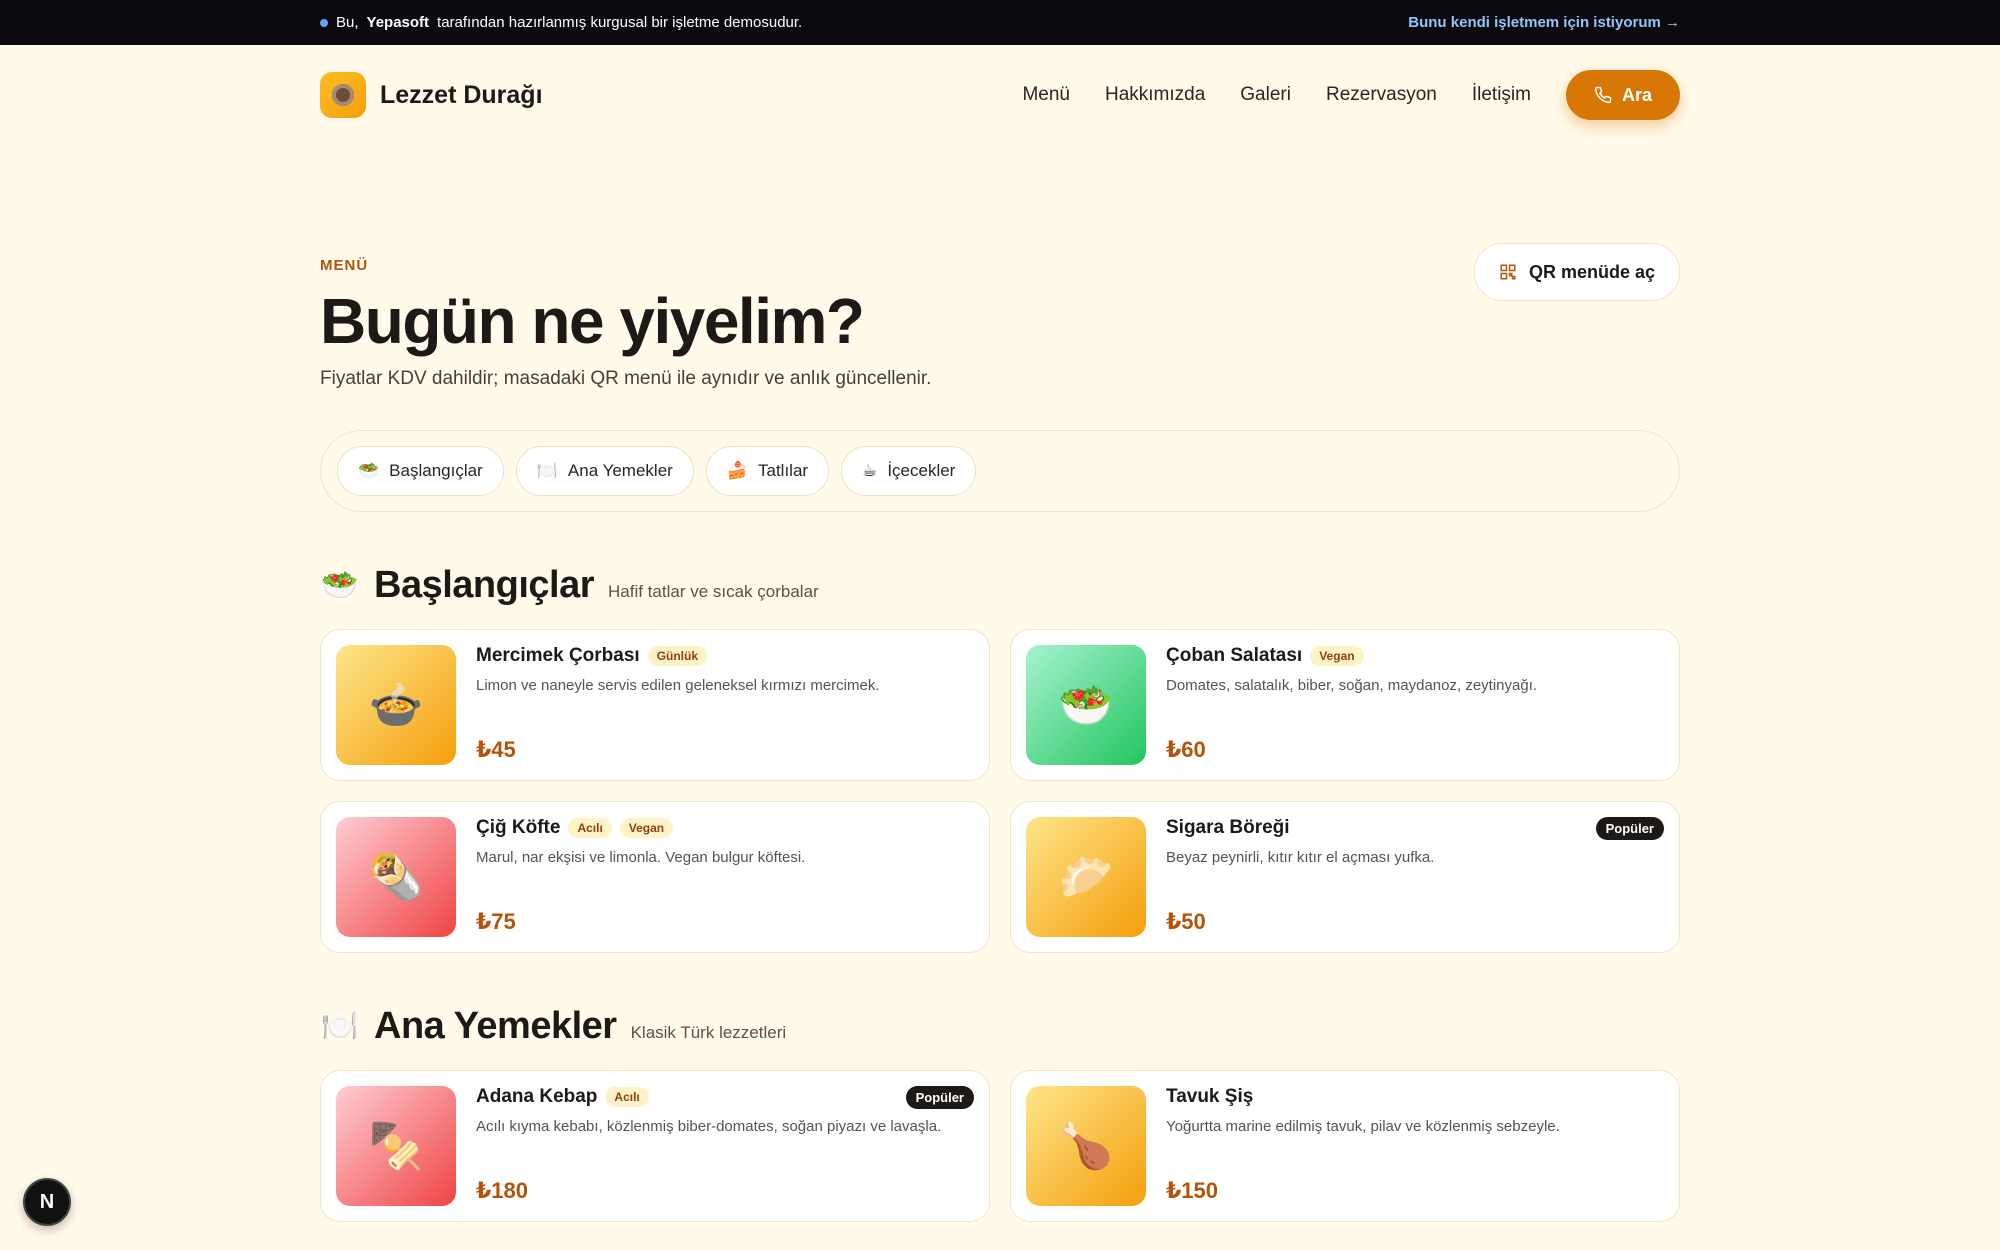 This screenshot has height=1250, width=2000. What do you see at coordinates (1415, 828) in the screenshot?
I see `dish-title-row: Sigara Böreği` at bounding box center [1415, 828].